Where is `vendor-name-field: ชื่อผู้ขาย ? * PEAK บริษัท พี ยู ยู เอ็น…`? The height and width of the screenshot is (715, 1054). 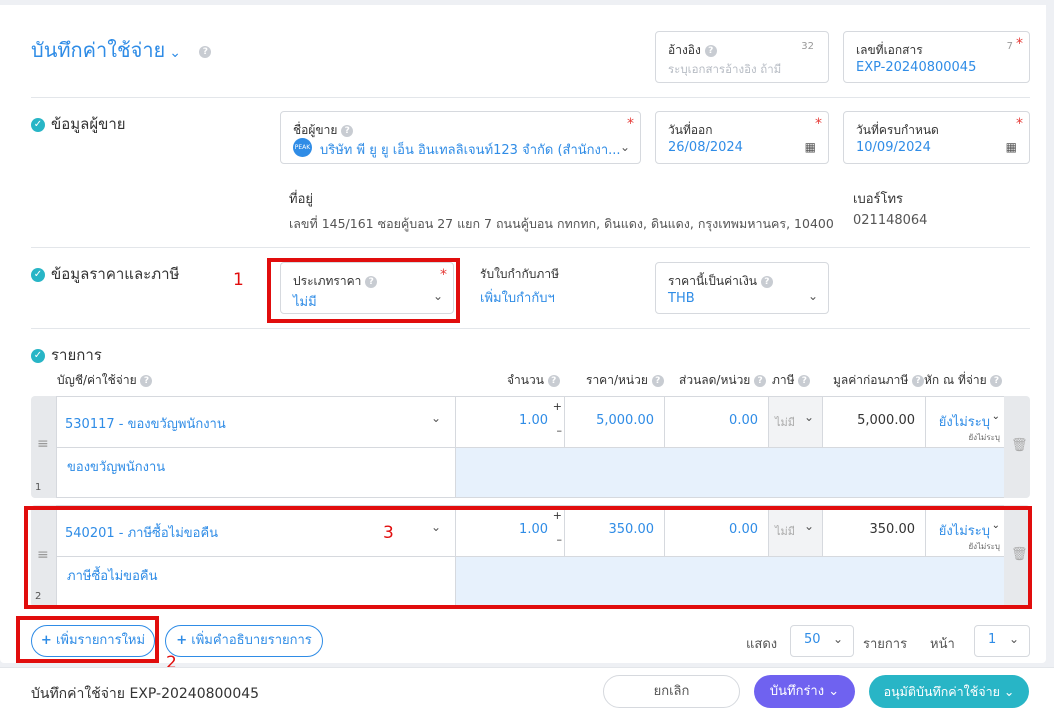
vendor-name-field: ชื่อผู้ขาย ? * PEAK บริษัท พี ยู ยู เอ็น… is located at coordinates (460, 137).